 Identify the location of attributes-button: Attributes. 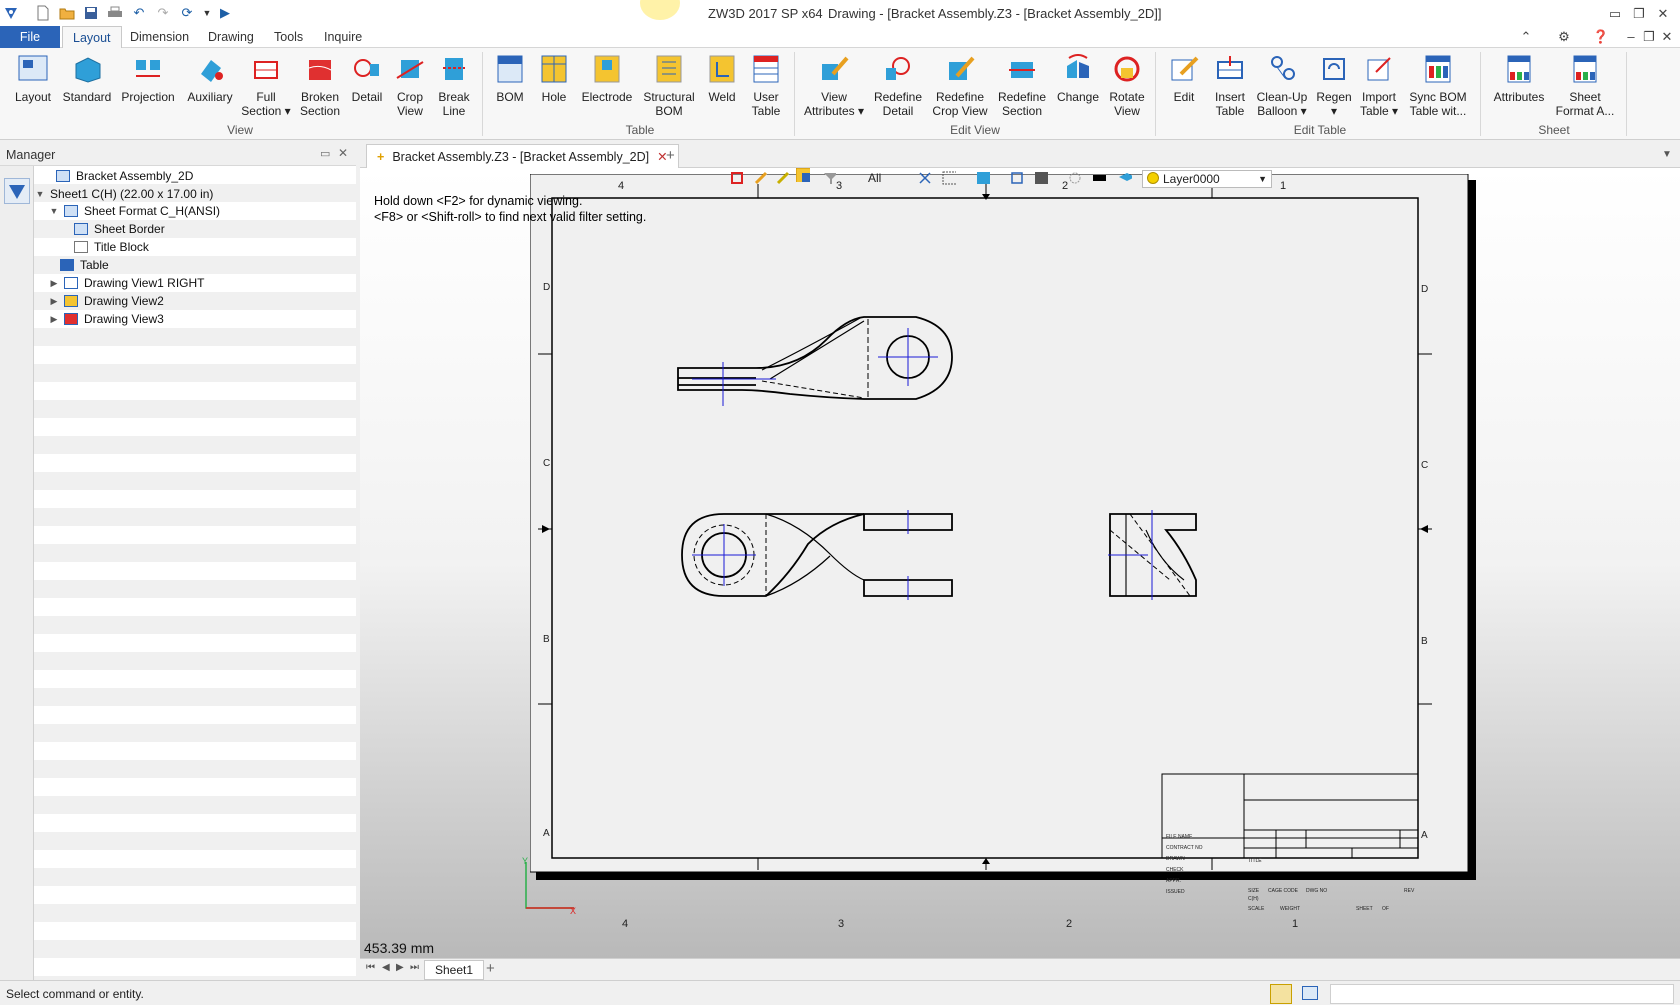
(1519, 90).